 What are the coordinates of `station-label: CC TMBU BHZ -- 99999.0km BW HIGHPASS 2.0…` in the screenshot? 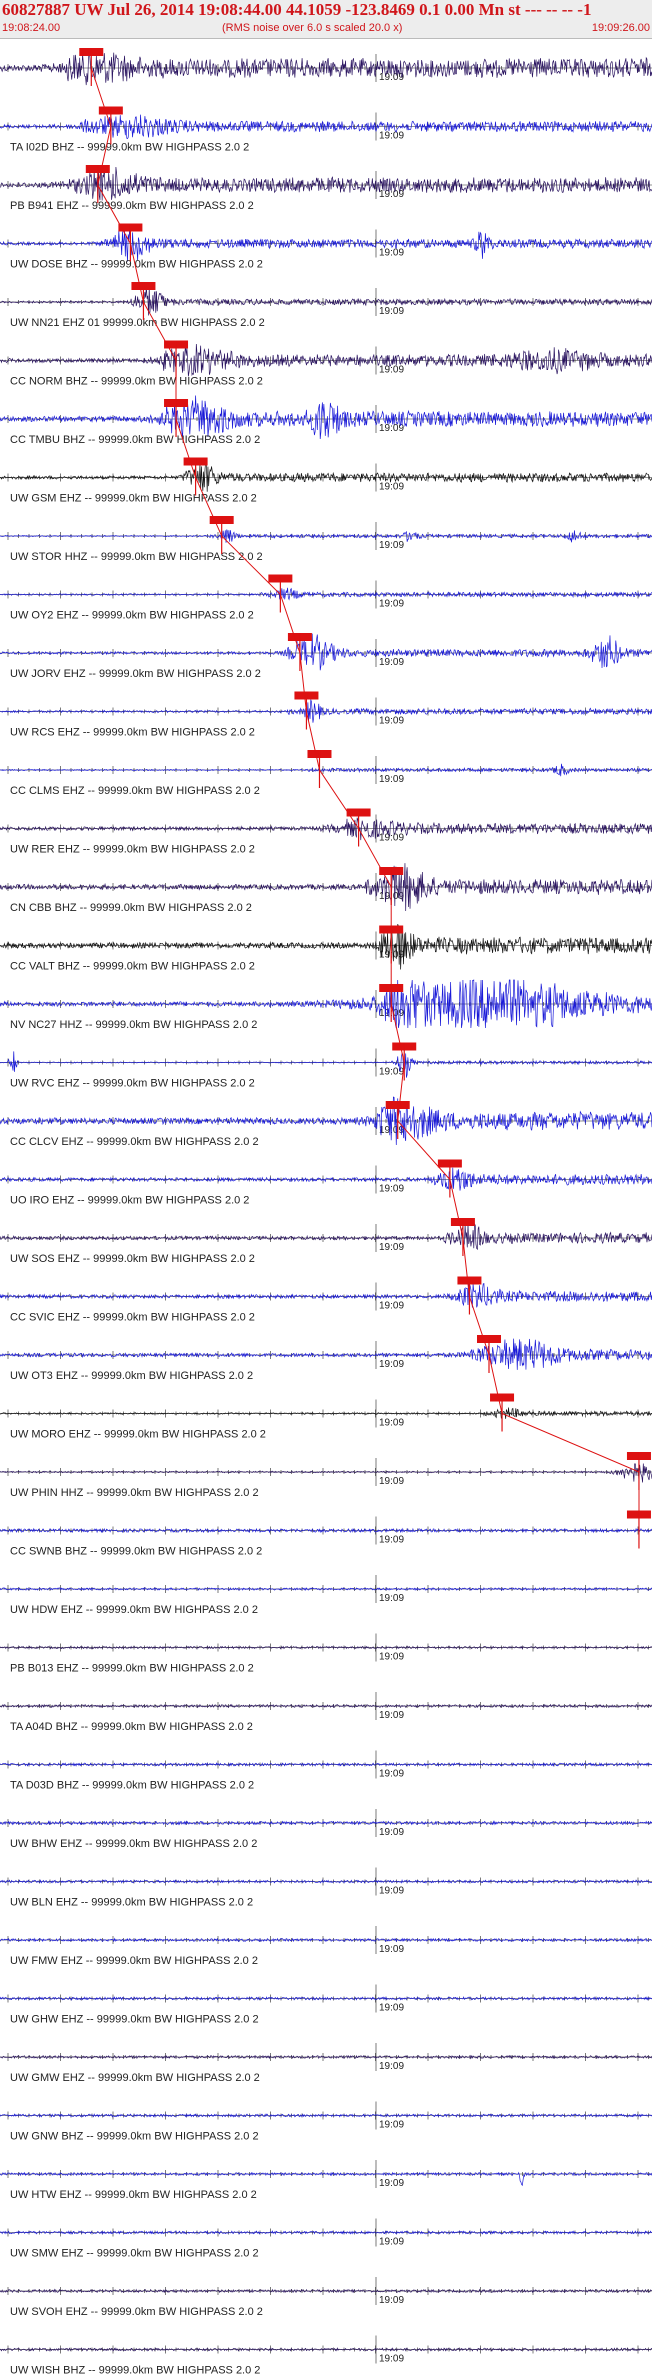 It's located at (135, 440).